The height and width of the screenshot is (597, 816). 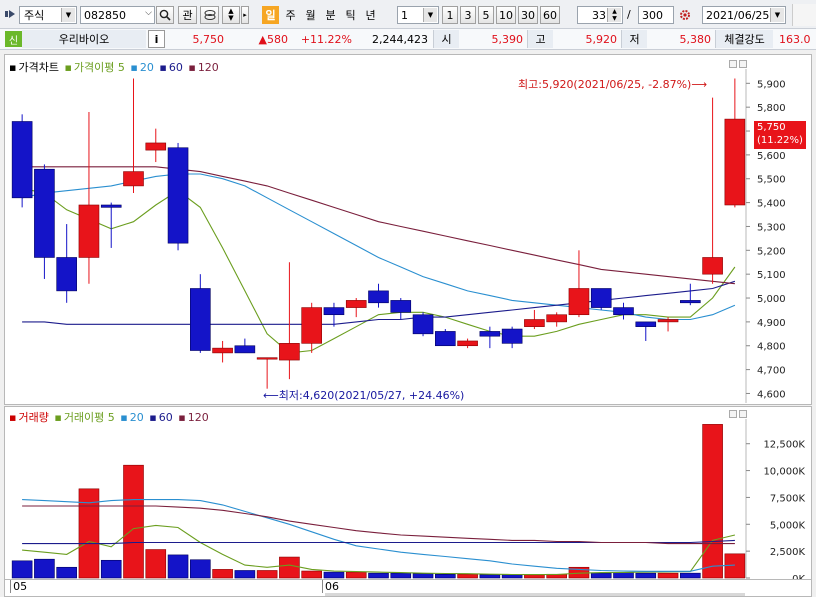 What do you see at coordinates (117, 15) in the screenshot?
I see `stock-code-input: 082850 ⌵` at bounding box center [117, 15].